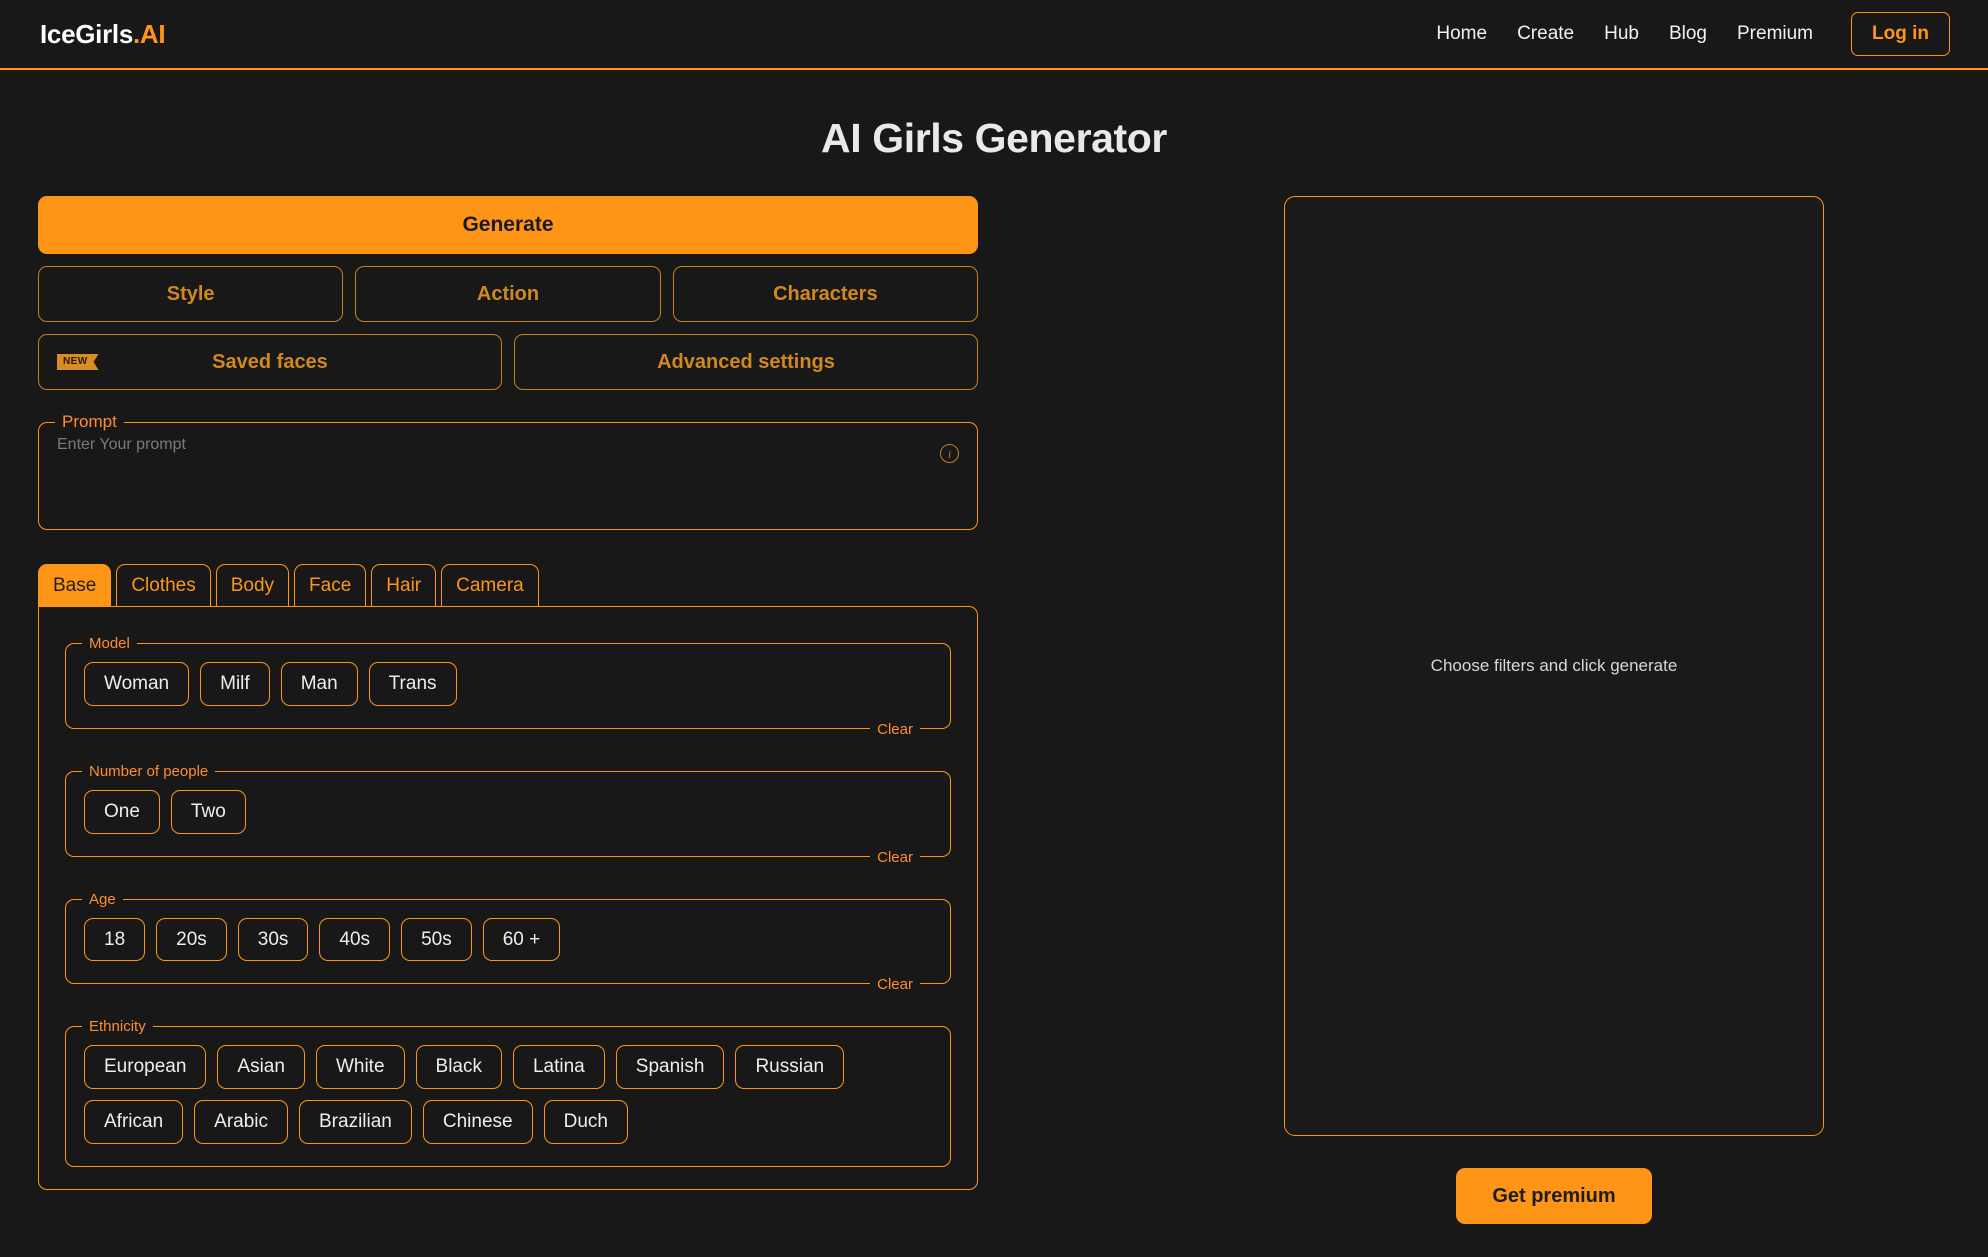  What do you see at coordinates (895, 985) in the screenshot?
I see `clear-age-link: Clear` at bounding box center [895, 985].